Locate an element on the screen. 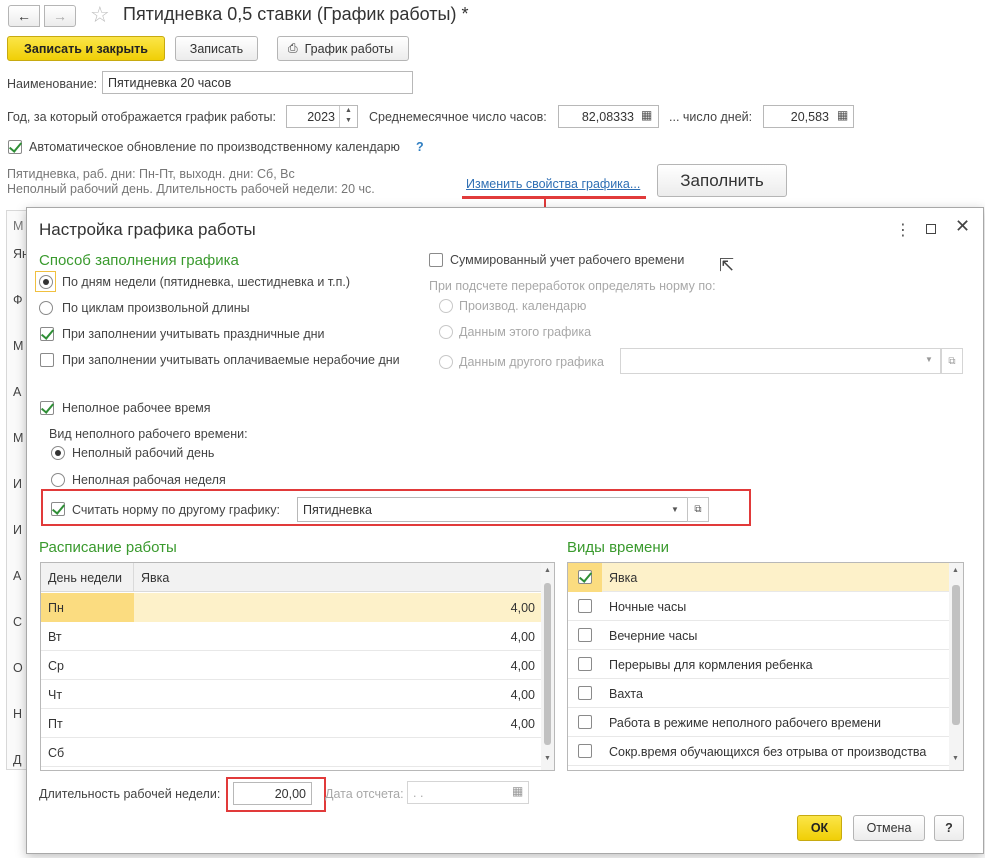 This screenshot has height=858, width=985. radio-part-day is located at coordinates (58, 453).